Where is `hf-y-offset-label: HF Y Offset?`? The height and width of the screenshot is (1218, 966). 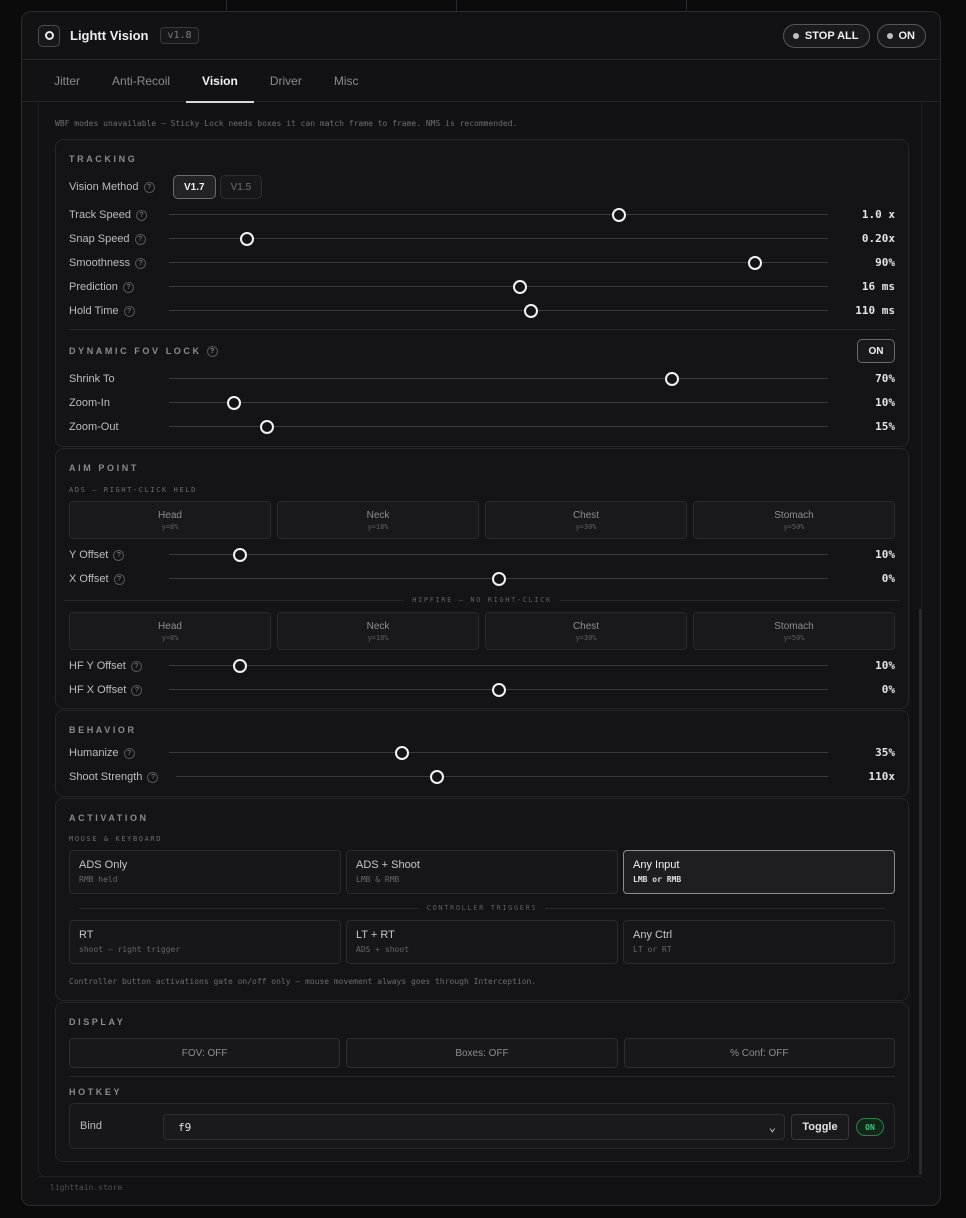
hf-y-offset-label: HF Y Offset? is located at coordinates (105, 666).